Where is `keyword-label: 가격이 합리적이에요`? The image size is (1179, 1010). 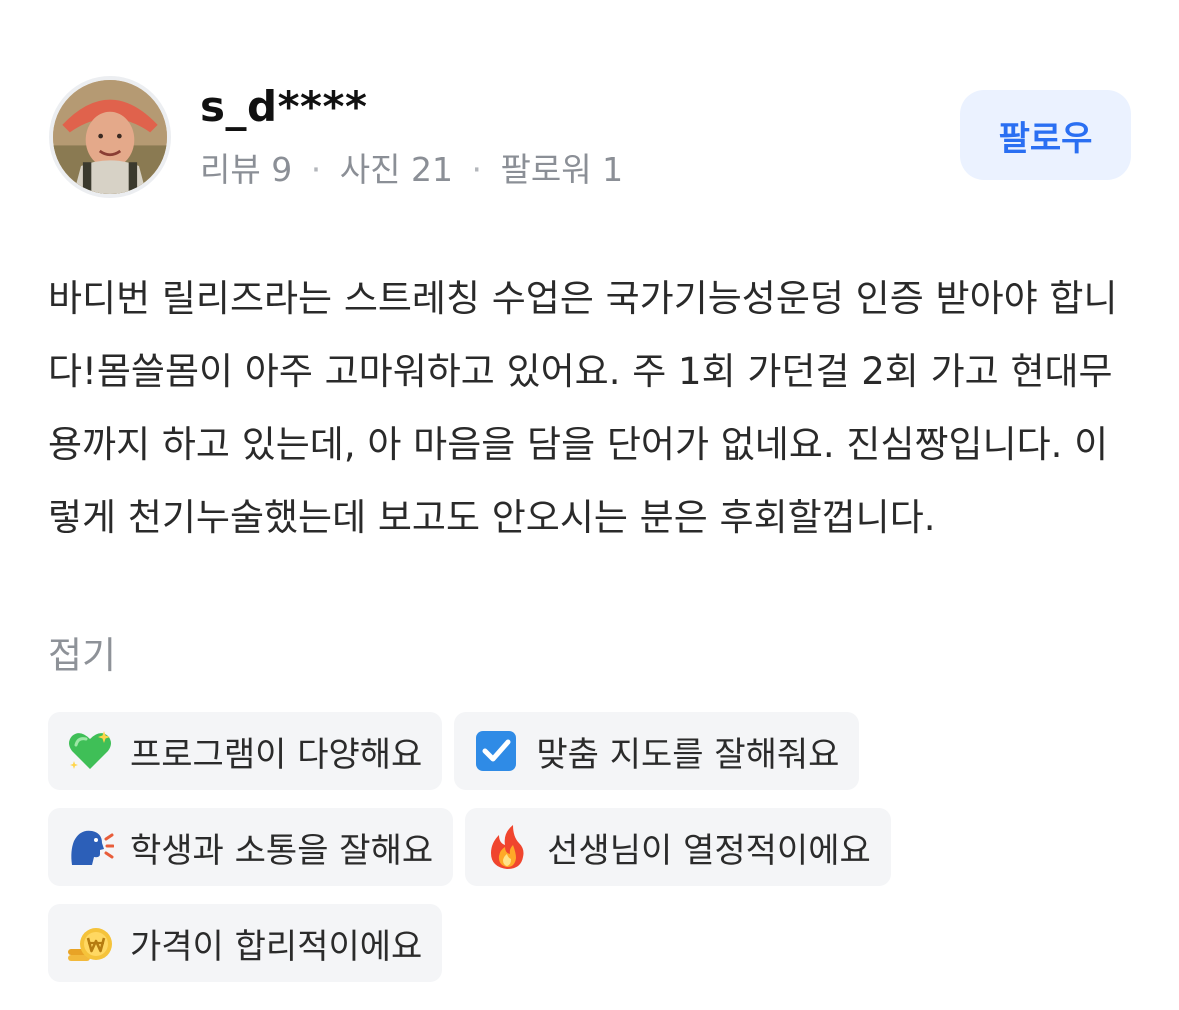
keyword-label: 가격이 합리적이에요 is located at coordinates (276, 946).